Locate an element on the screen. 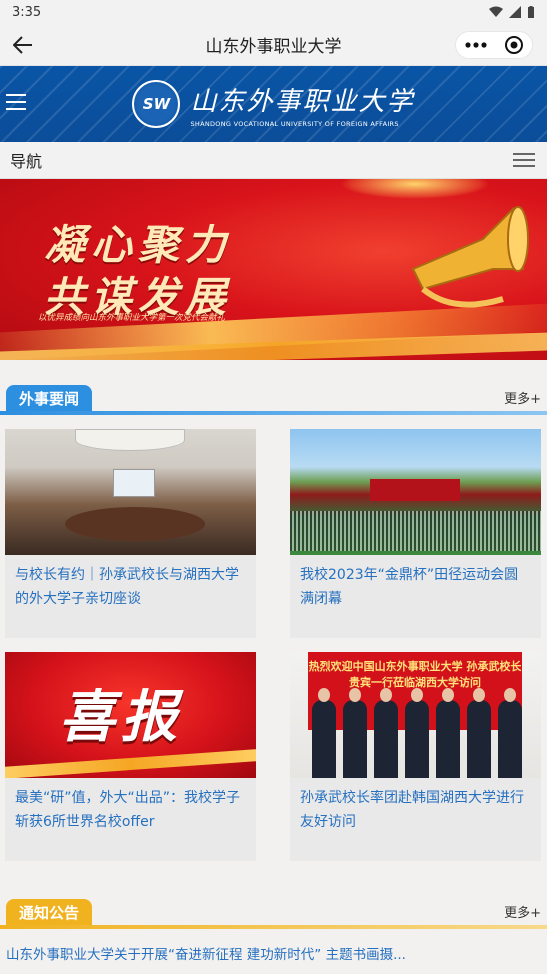  university-emblem-icon: SW is located at coordinates (156, 104).